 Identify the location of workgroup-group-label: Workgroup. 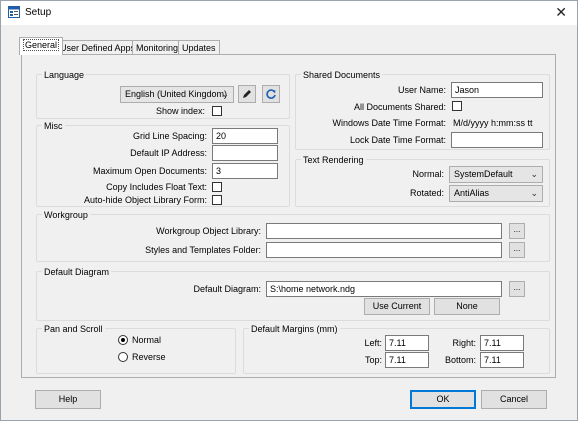
(66, 215).